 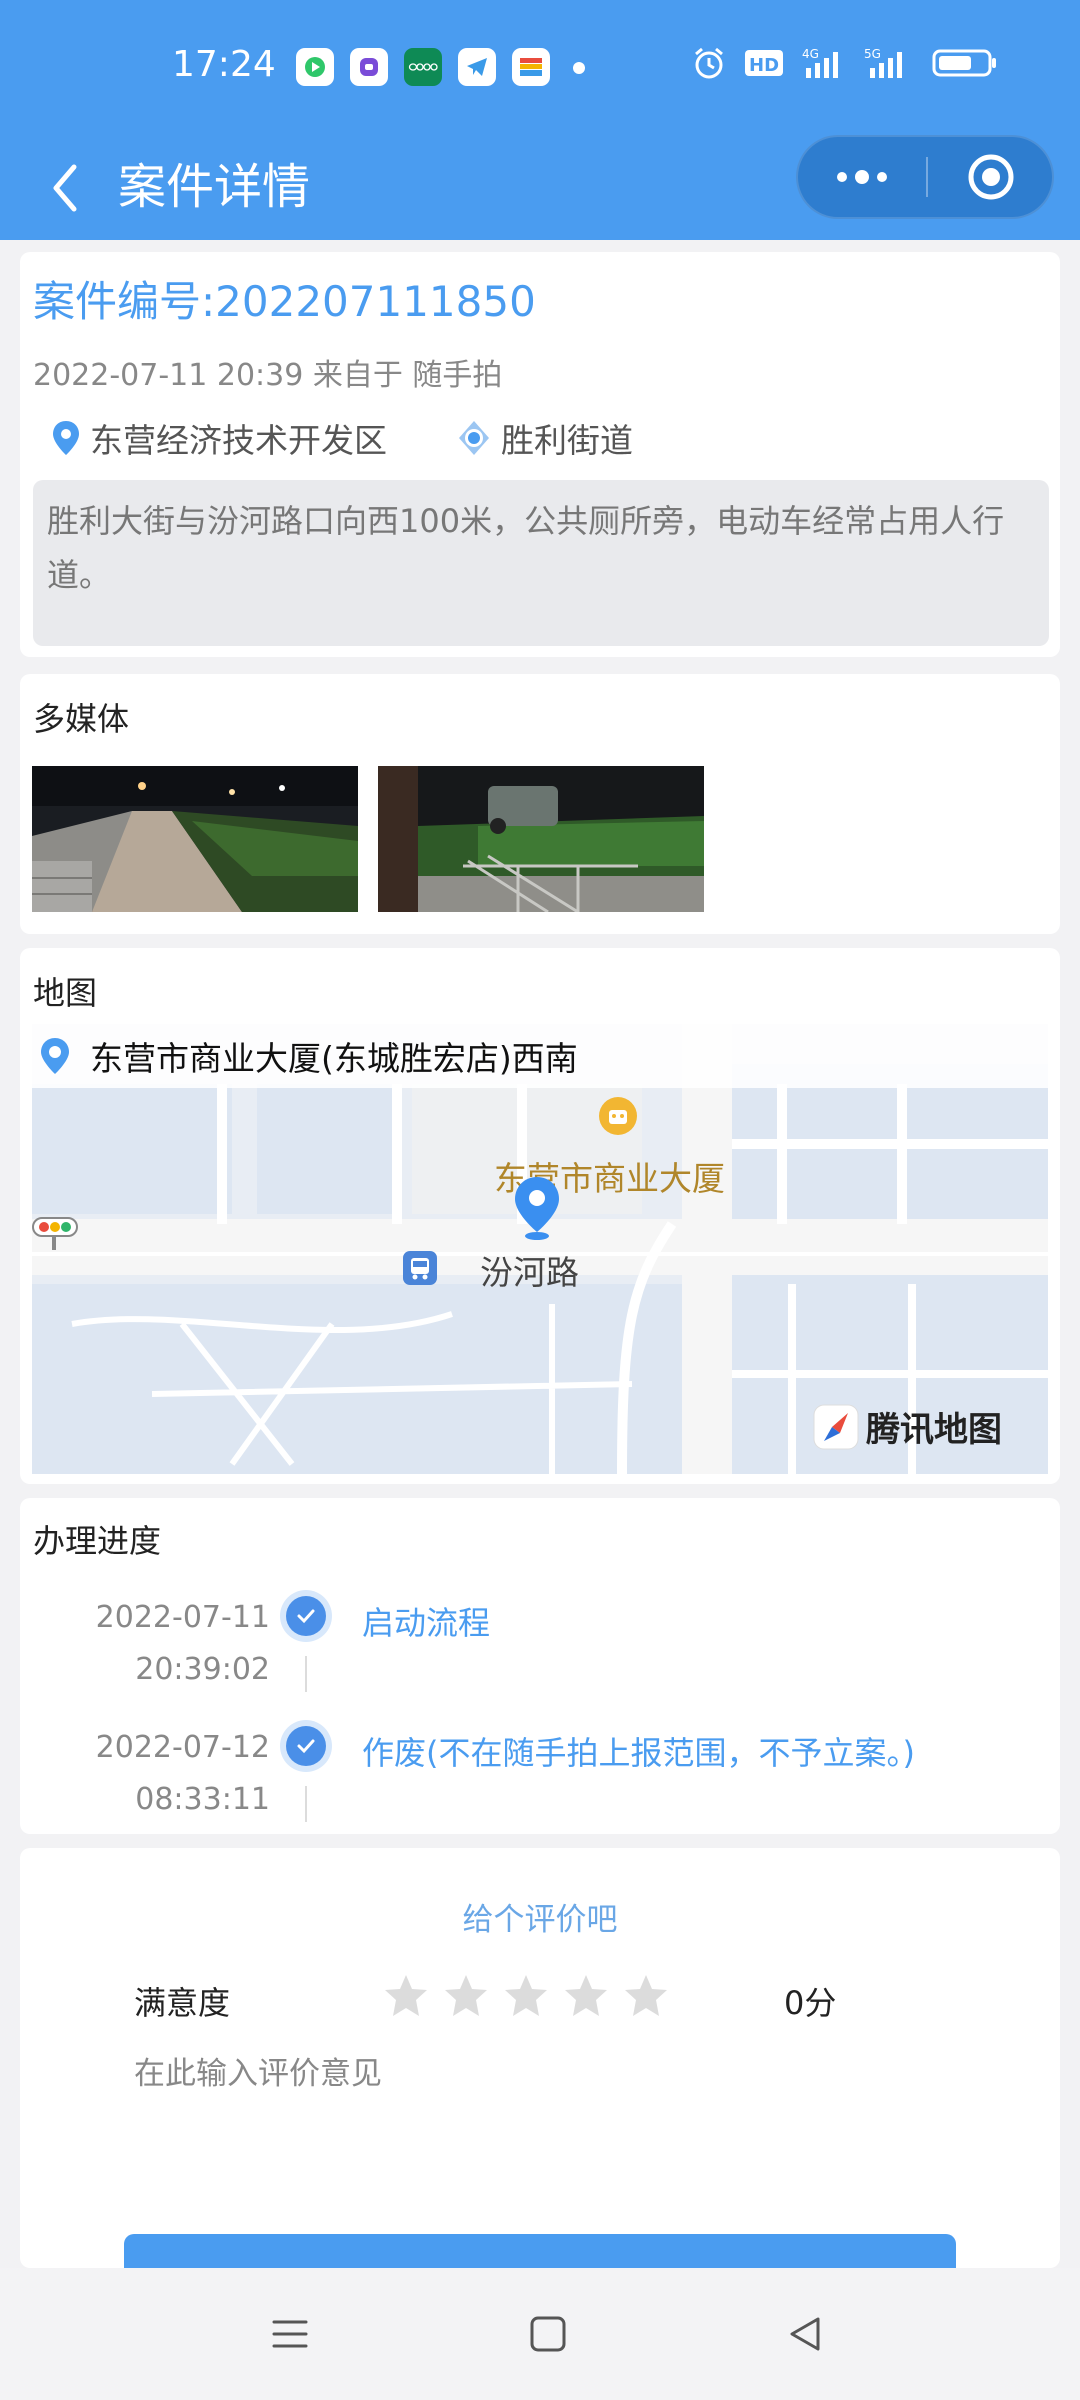 I want to click on back-icon, so click(x=805, y=2334).